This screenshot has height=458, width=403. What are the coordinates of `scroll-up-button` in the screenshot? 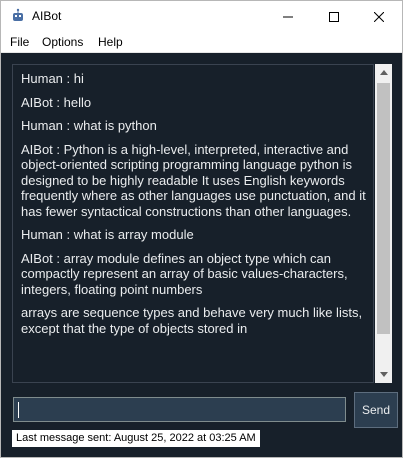 It's located at (383, 72).